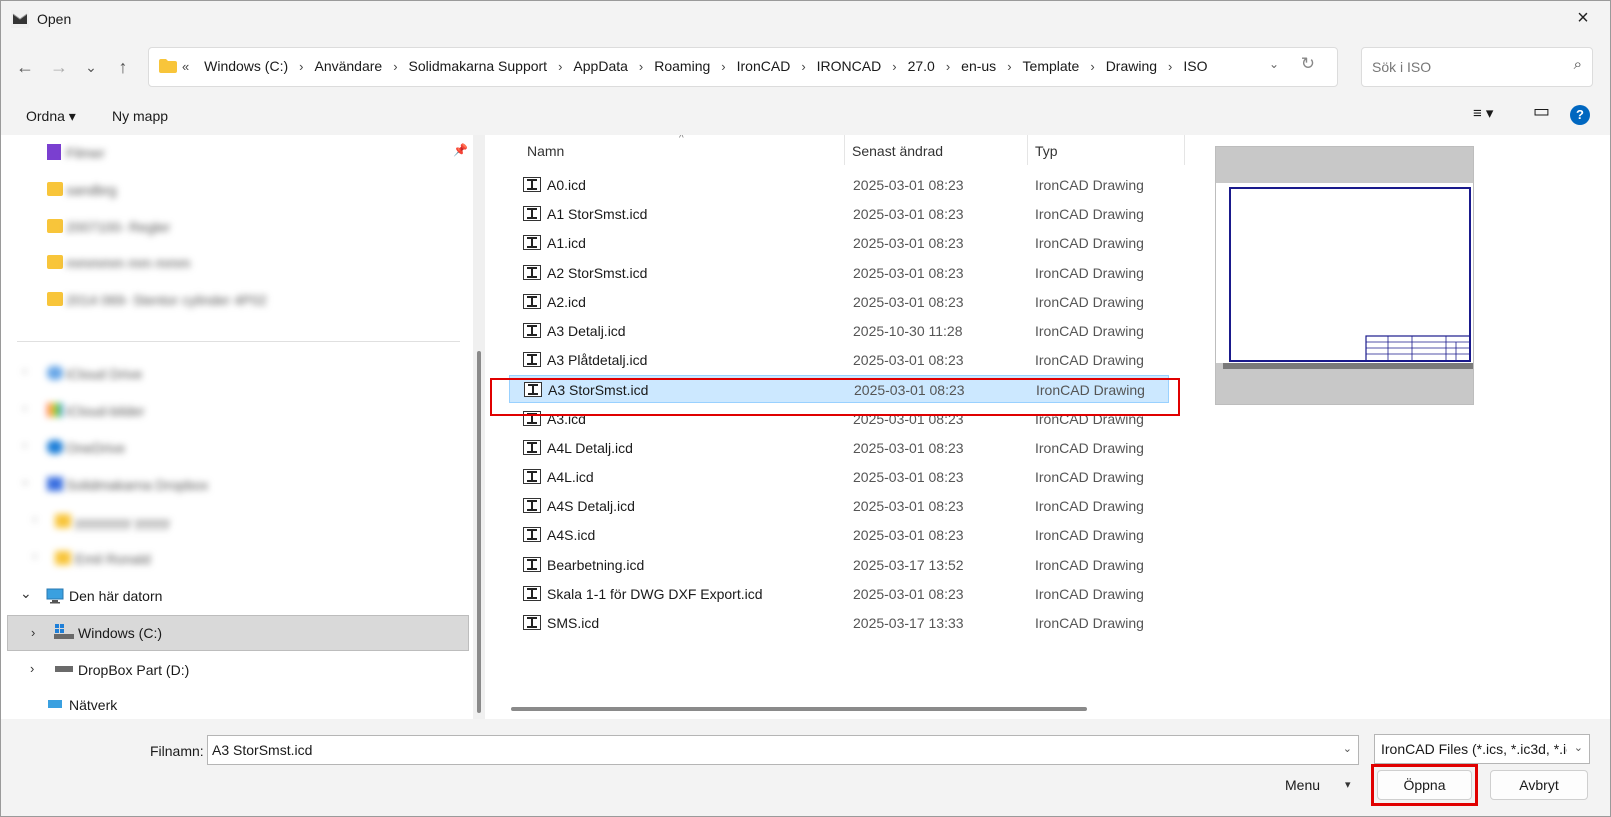 Image resolution: width=1611 pixels, height=817 pixels. What do you see at coordinates (600, 66) in the screenshot?
I see `breadcrumb-item: AppData` at bounding box center [600, 66].